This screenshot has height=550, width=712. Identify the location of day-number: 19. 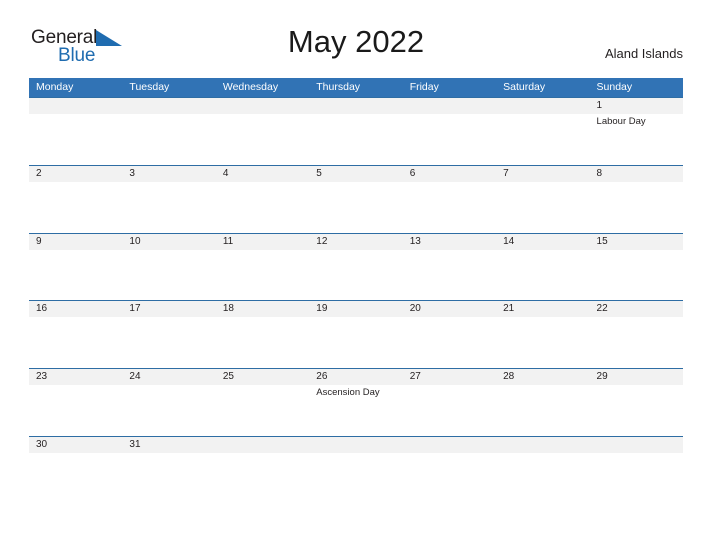
(322, 309).